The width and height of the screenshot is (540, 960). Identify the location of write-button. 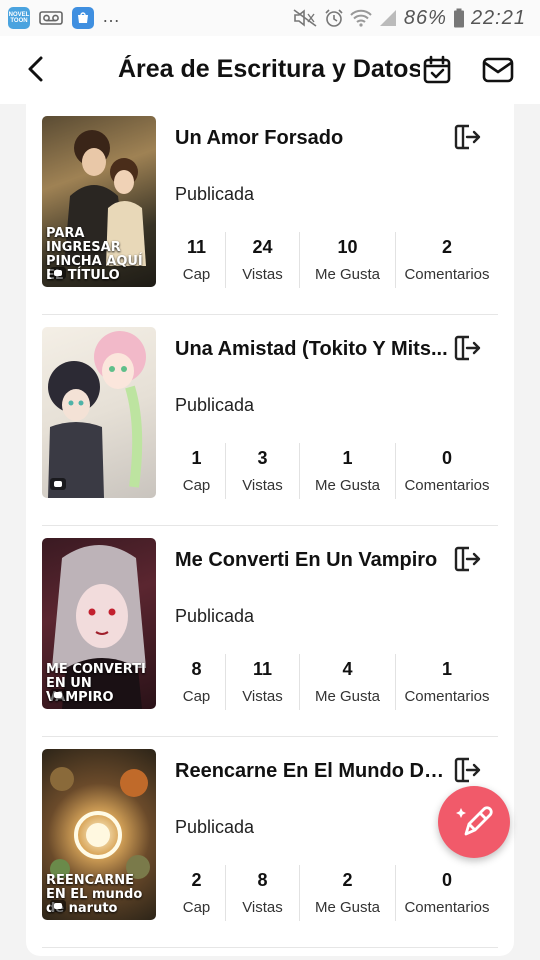
(474, 822).